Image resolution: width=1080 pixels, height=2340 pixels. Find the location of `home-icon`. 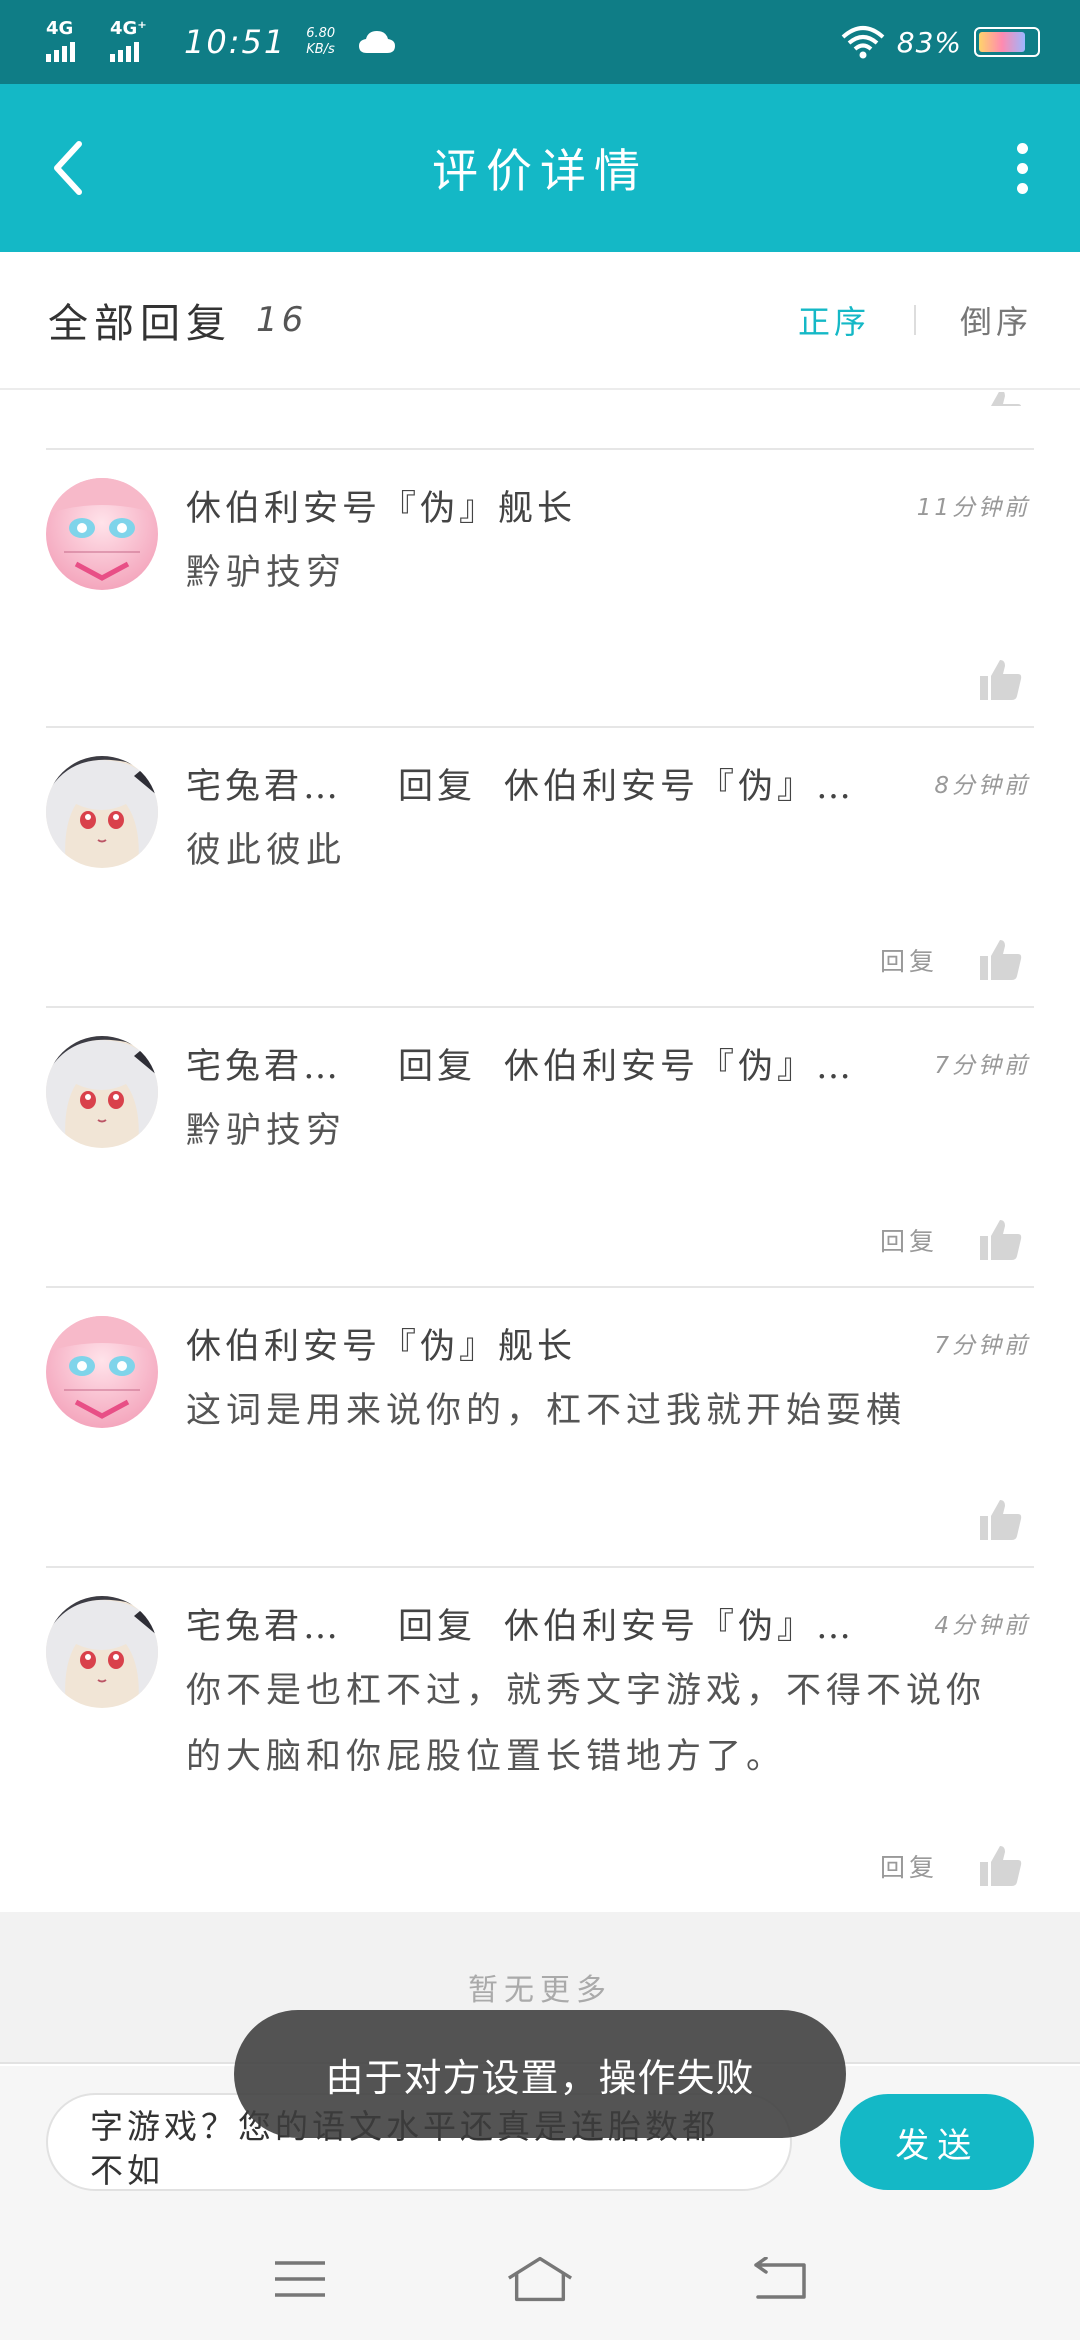

home-icon is located at coordinates (540, 2279).